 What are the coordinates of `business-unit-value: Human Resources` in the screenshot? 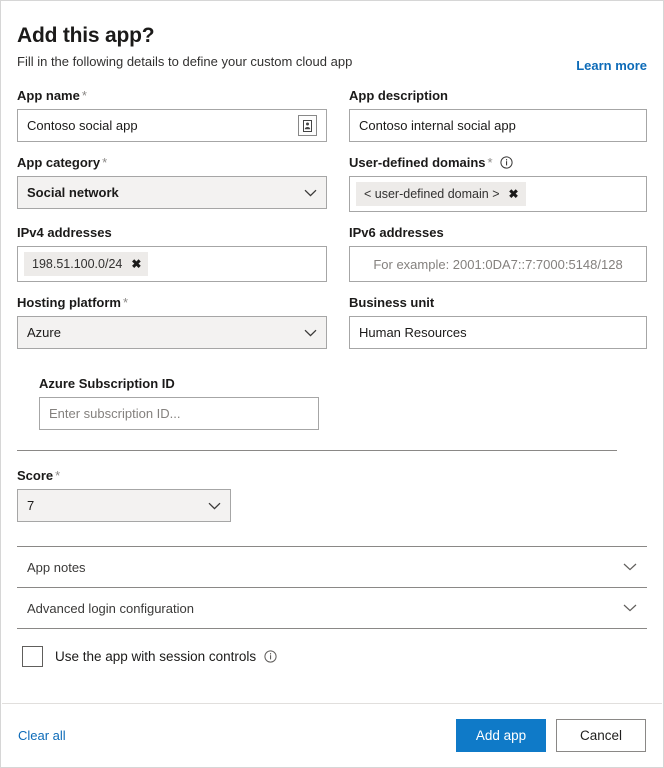 It's located at (413, 332).